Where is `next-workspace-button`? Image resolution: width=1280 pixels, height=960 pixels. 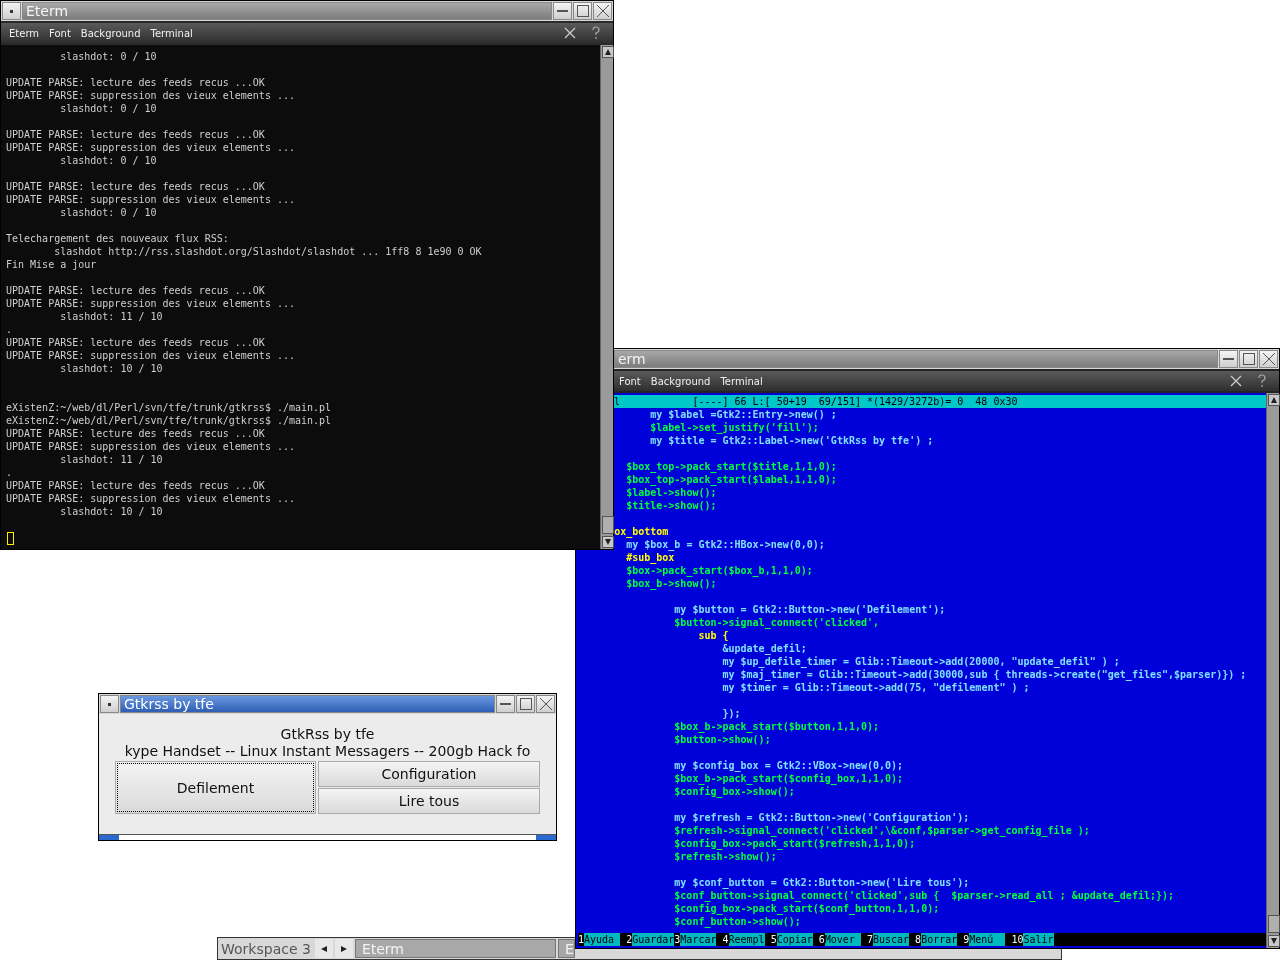
next-workspace-button is located at coordinates (343, 948).